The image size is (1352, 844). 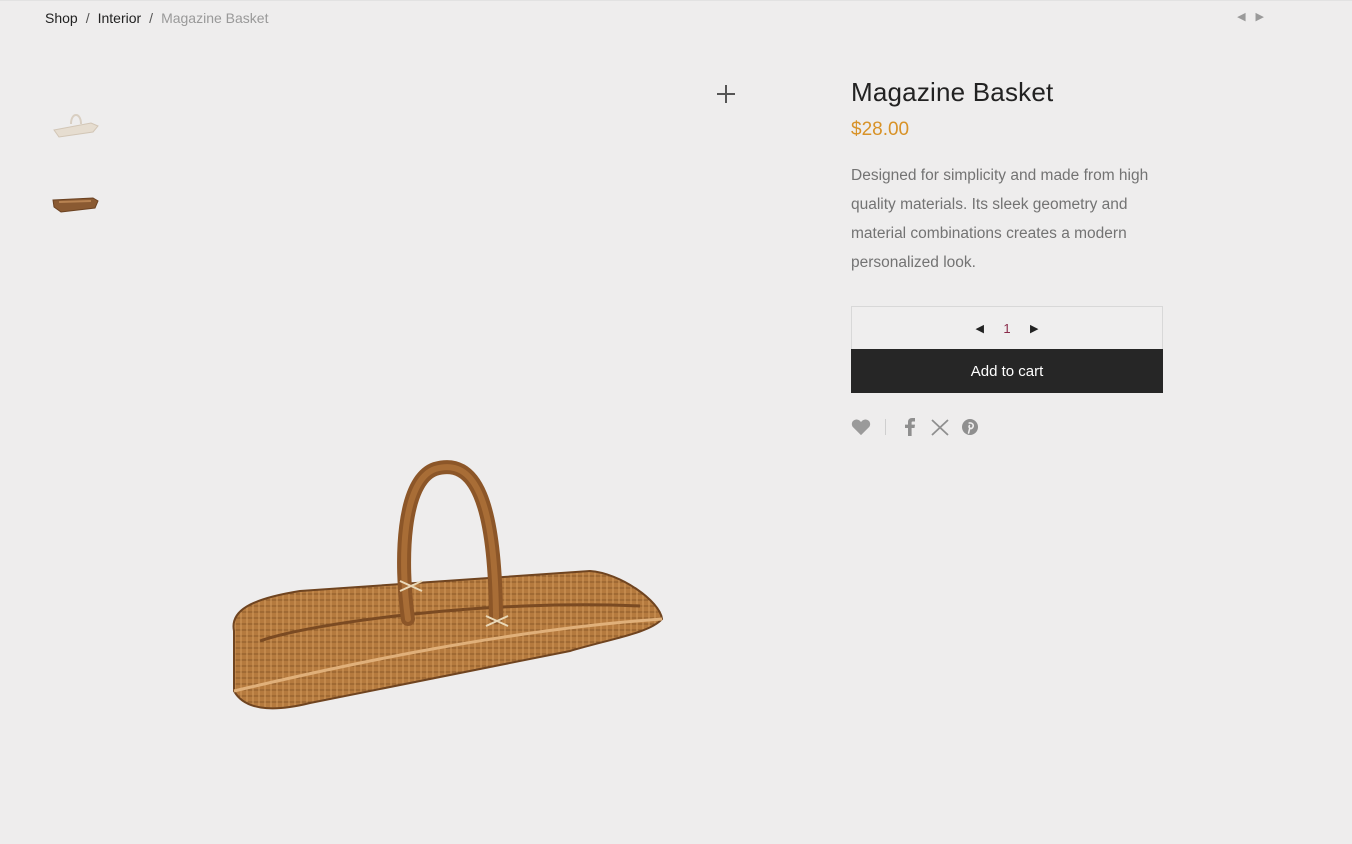 What do you see at coordinates (885, 427) in the screenshot?
I see `social-divider` at bounding box center [885, 427].